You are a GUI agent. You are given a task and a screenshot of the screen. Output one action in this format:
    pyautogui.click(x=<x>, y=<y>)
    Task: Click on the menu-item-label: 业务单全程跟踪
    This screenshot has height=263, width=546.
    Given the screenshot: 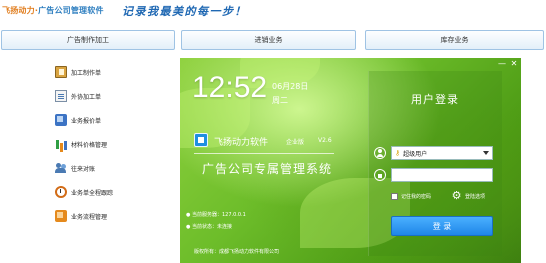 What is the action you would take?
    pyautogui.click(x=92, y=193)
    